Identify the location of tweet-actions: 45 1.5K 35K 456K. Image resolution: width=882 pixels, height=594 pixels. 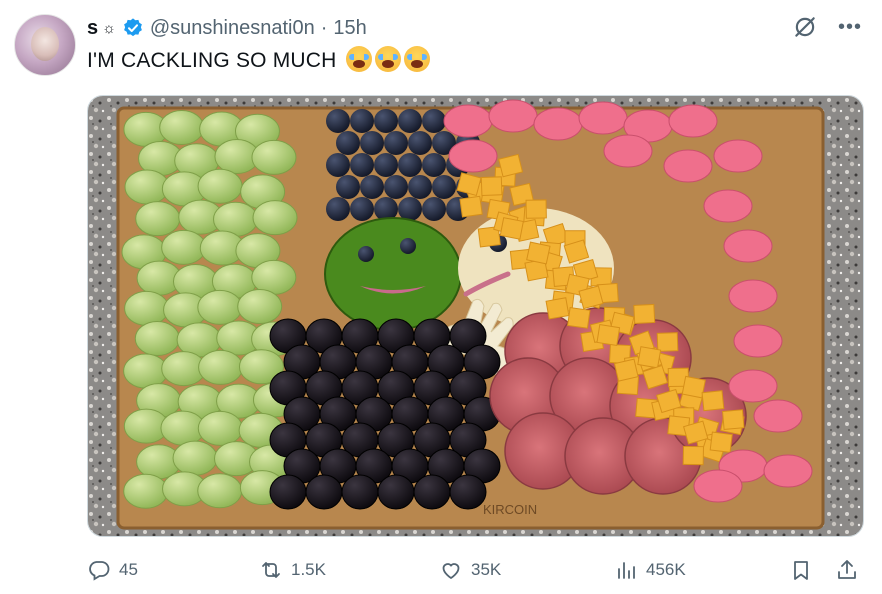
(474, 570).